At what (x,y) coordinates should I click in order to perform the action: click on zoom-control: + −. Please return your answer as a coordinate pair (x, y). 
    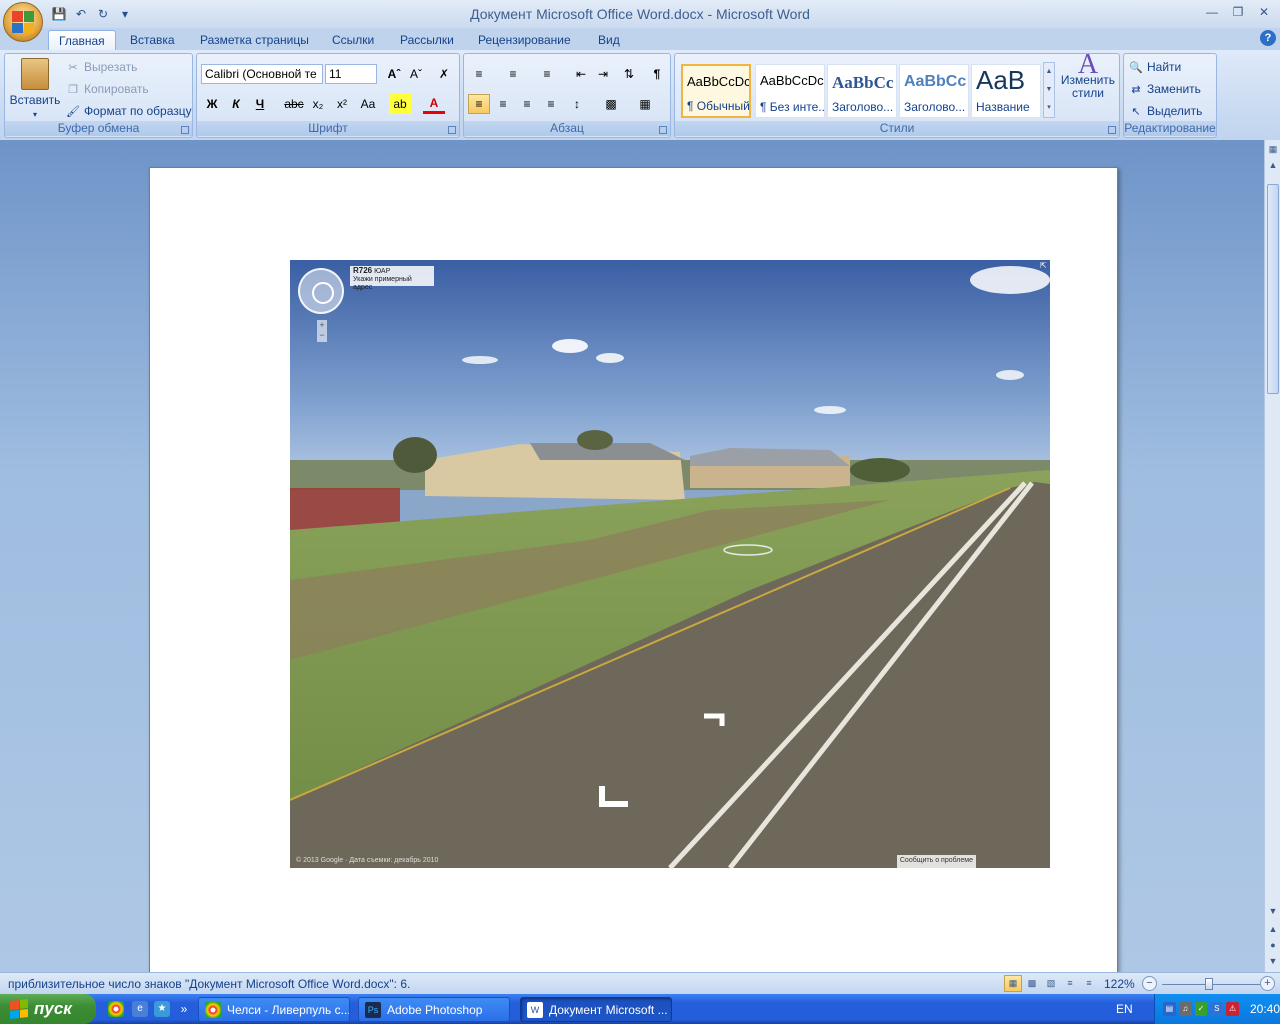
    Looking at the image, I should click on (322, 331).